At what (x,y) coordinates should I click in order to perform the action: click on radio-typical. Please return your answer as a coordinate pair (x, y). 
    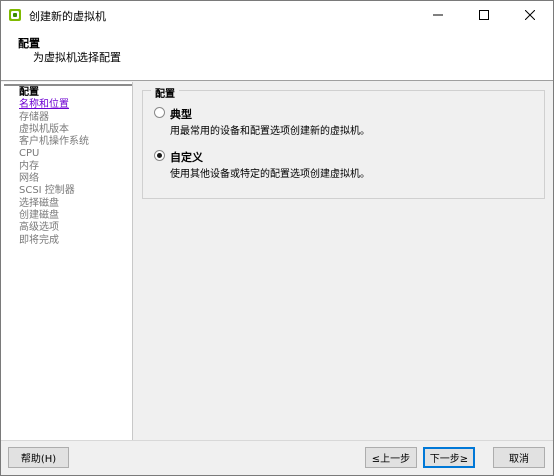
    Looking at the image, I should click on (159, 112).